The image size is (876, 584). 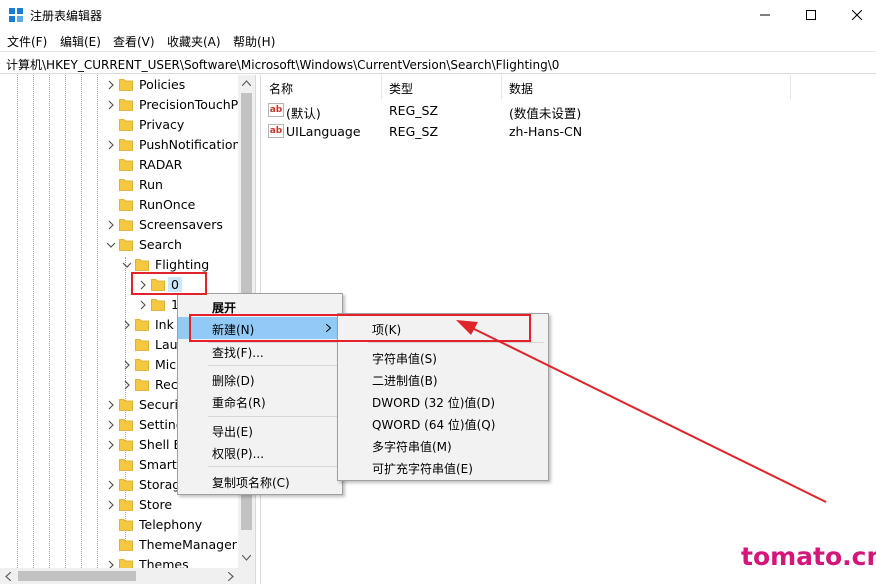 I want to click on watermark: tomato.cm, so click(x=808, y=556).